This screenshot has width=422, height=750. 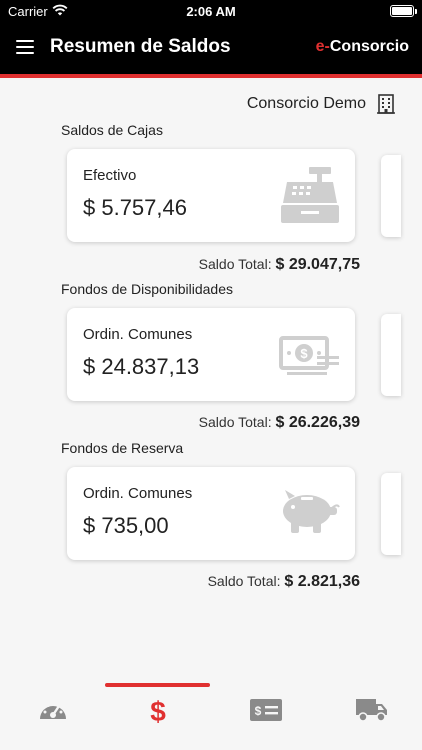 What do you see at coordinates (112, 130) in the screenshot?
I see `section-title-cajas: Saldos de Cajas` at bounding box center [112, 130].